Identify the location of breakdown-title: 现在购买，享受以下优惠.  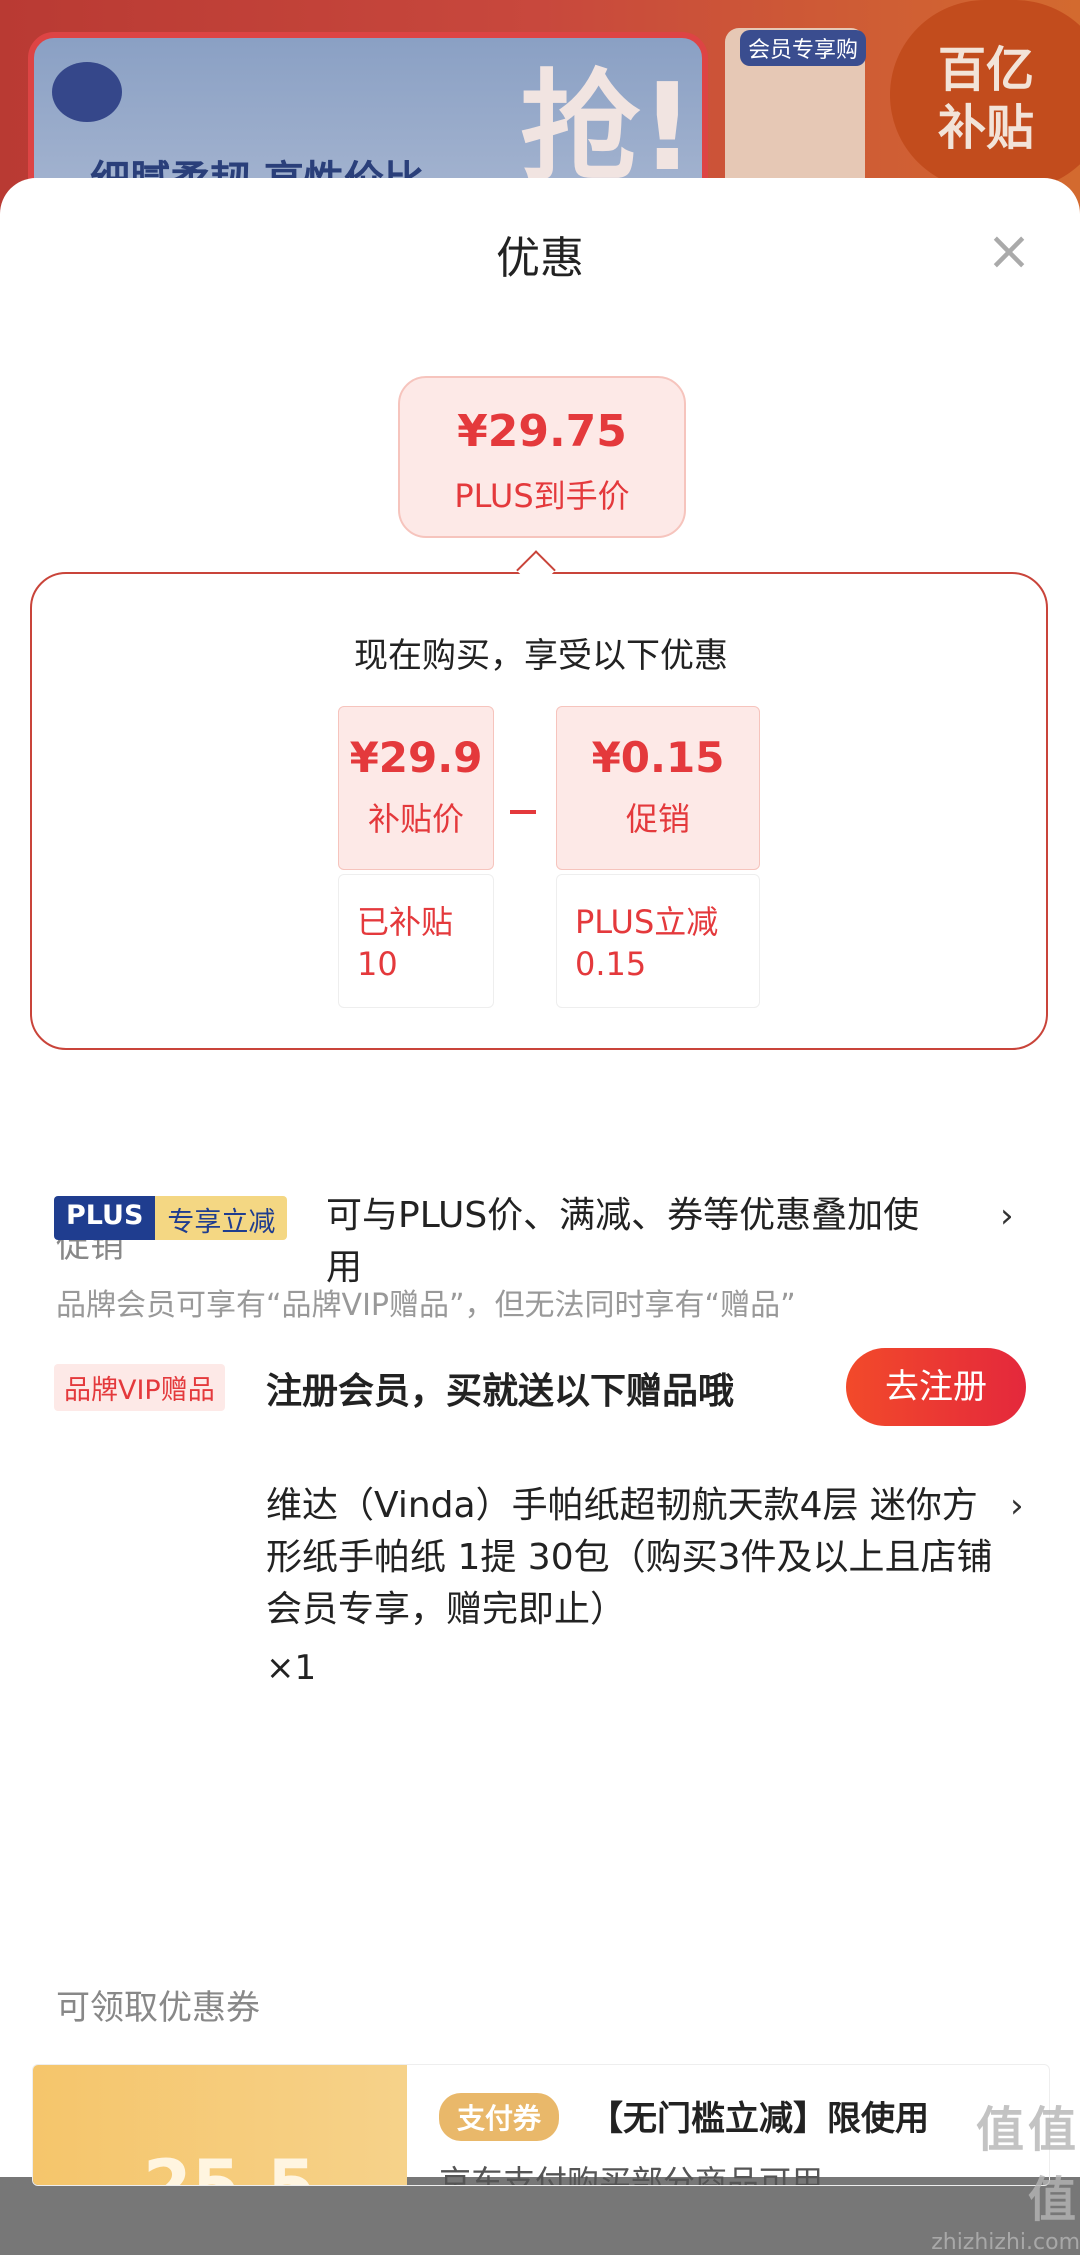
(541, 656).